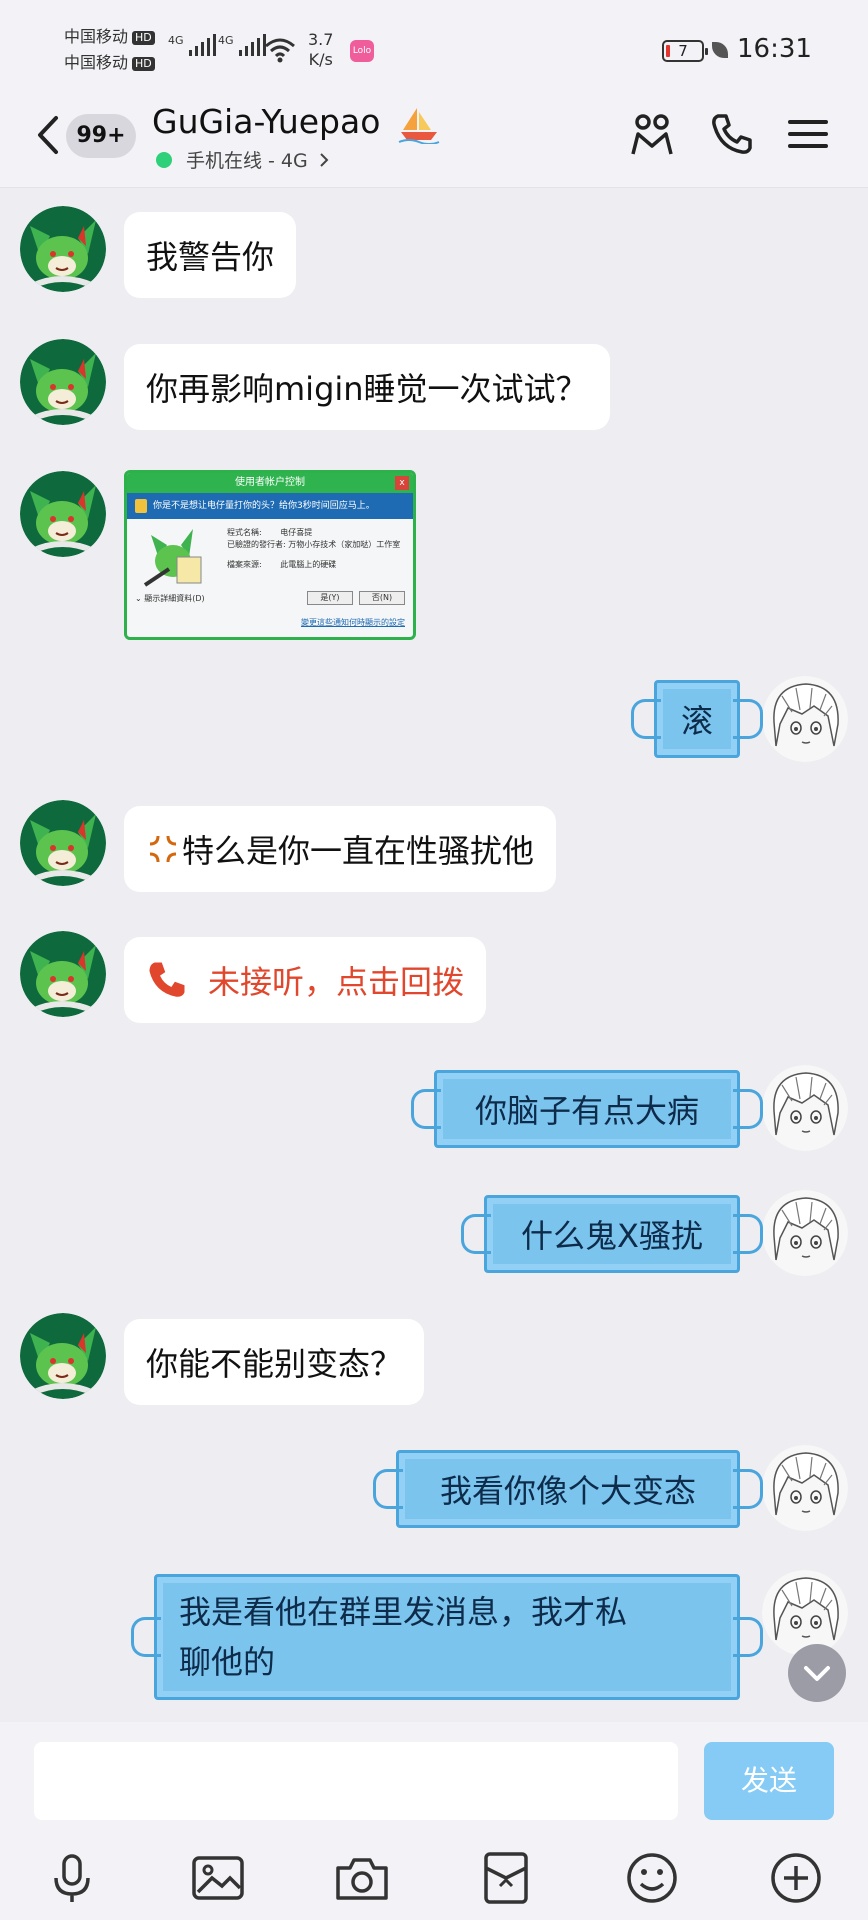 The width and height of the screenshot is (868, 1920). I want to click on image-icon, so click(218, 1878).